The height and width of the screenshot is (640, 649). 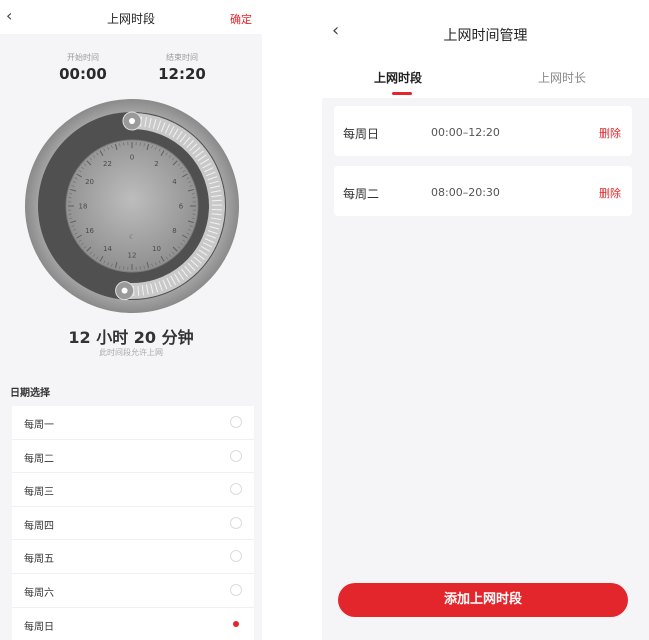 What do you see at coordinates (132, 237) in the screenshot?
I see `moon-icon: ☾` at bounding box center [132, 237].